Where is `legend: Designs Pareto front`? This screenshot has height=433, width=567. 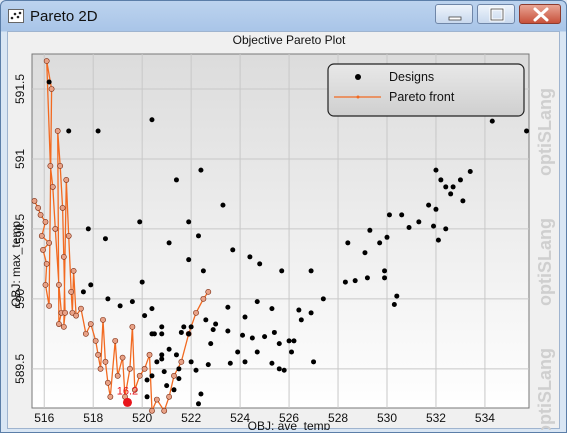
legend: Designs Pareto front is located at coordinates (426, 90).